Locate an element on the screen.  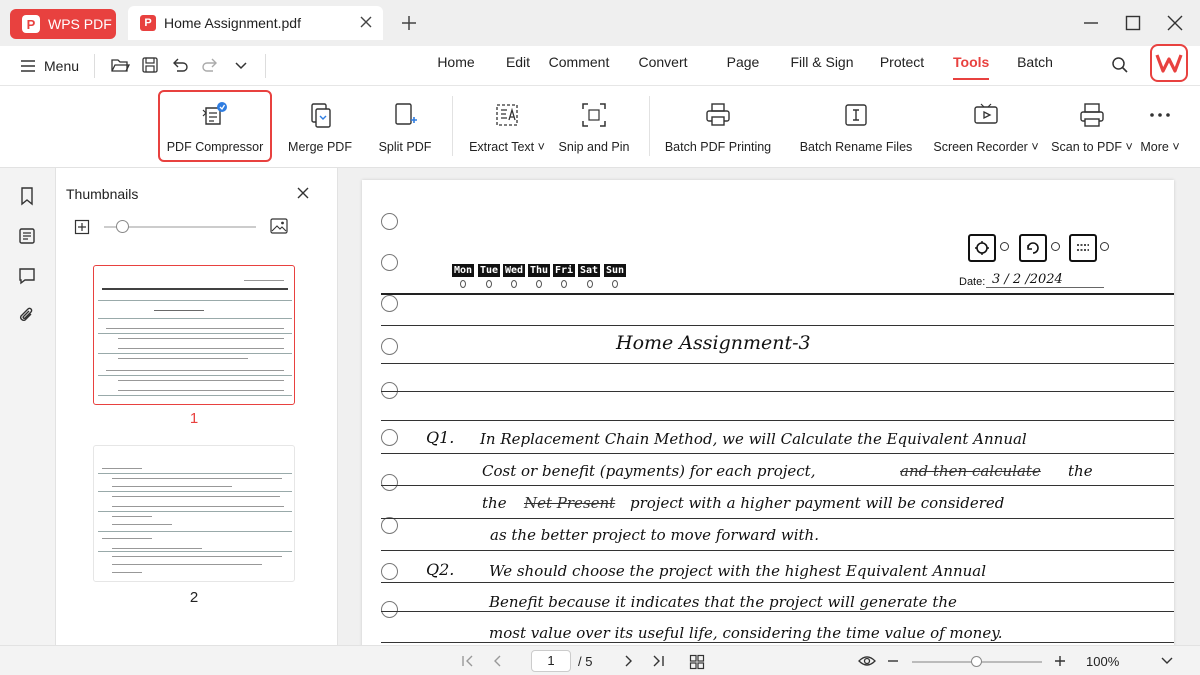
tool-label: Scan to PDF ˅ is located at coordinates (1092, 147).